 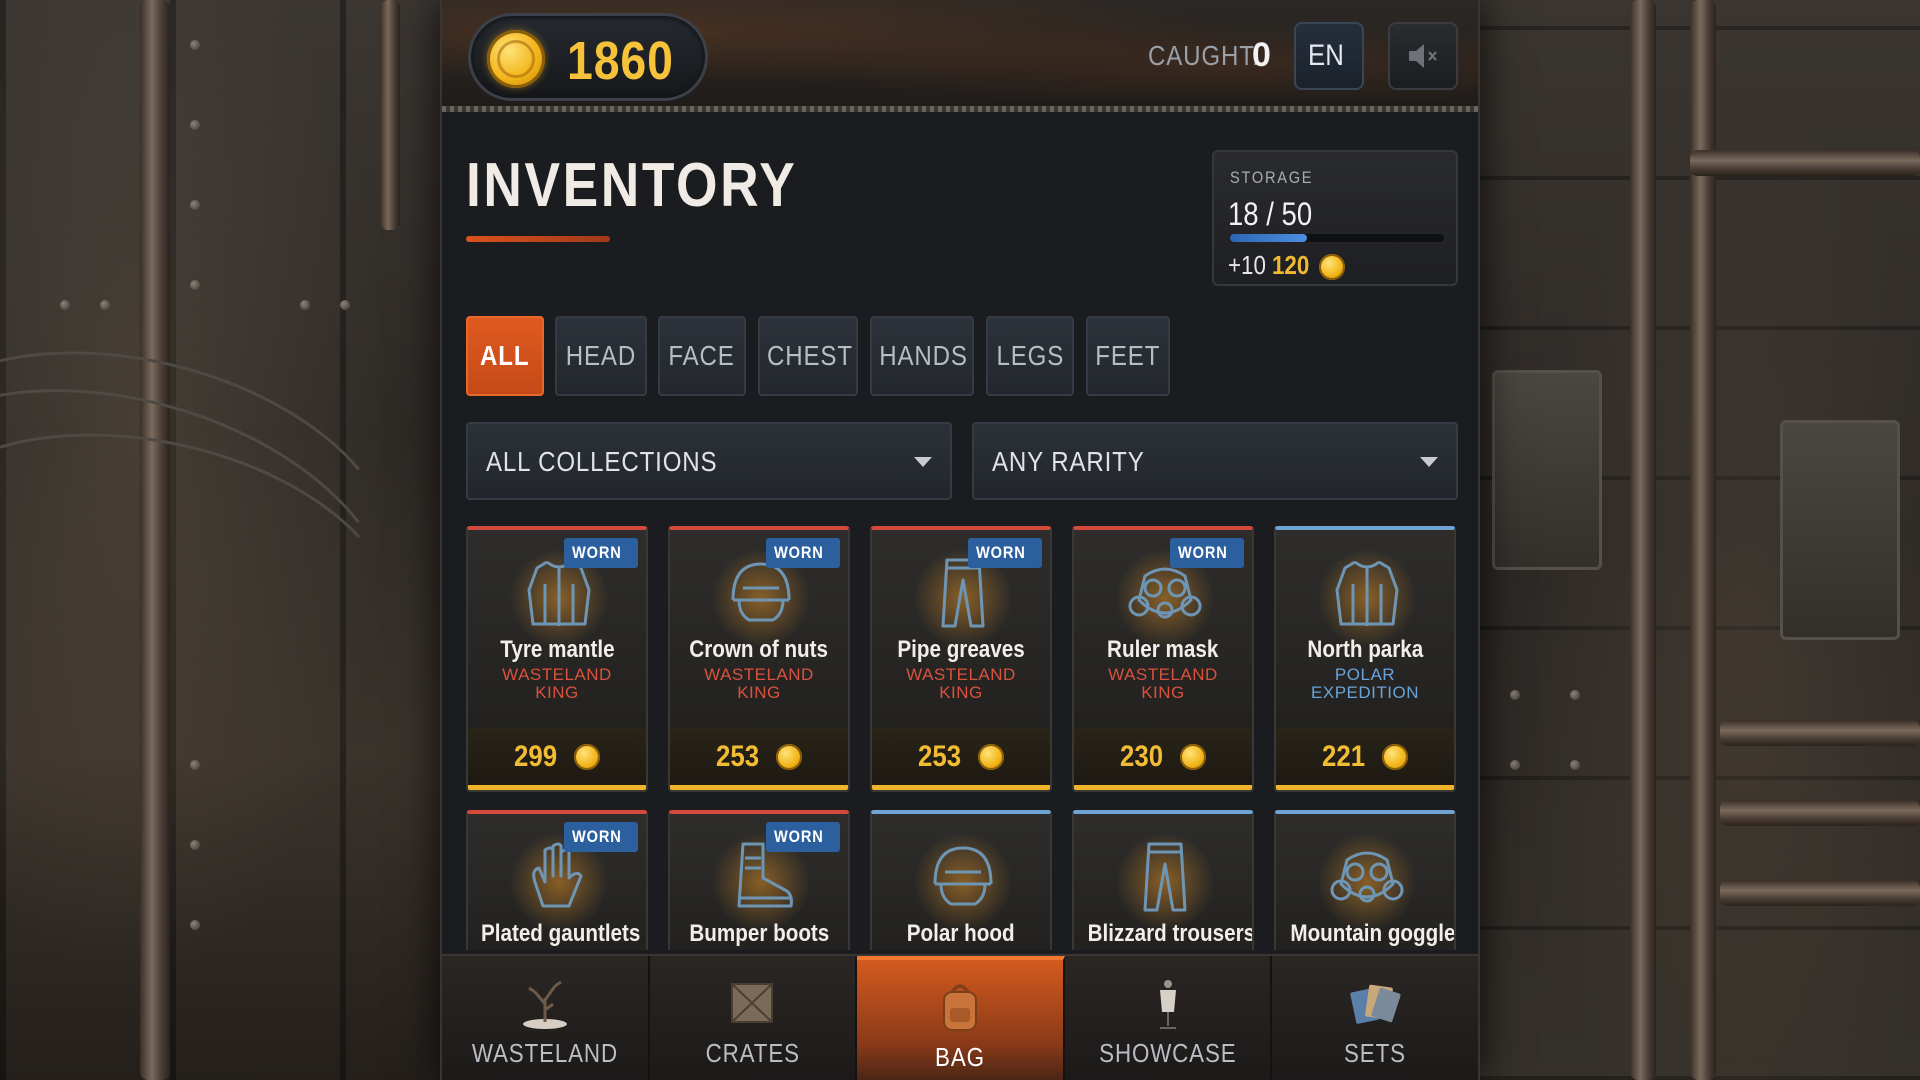 I want to click on item-card: WORN Tyre mantle WASTELAND KING 299, so click(x=557, y=659).